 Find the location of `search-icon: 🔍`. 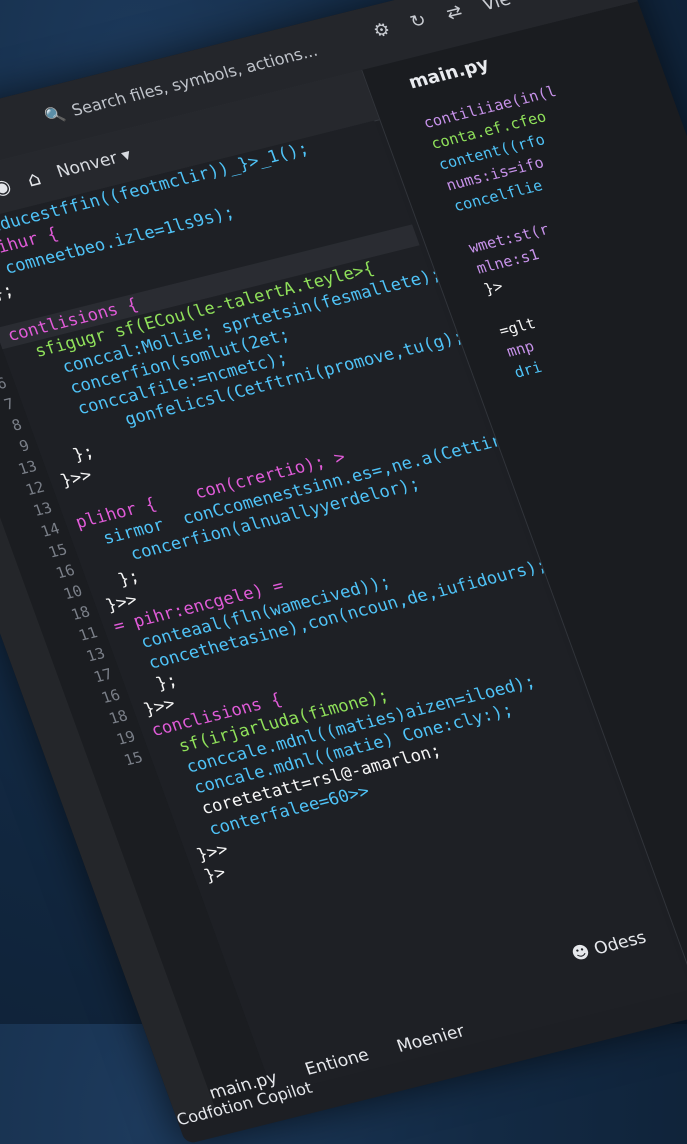

search-icon: 🔍 is located at coordinates (54, 115).